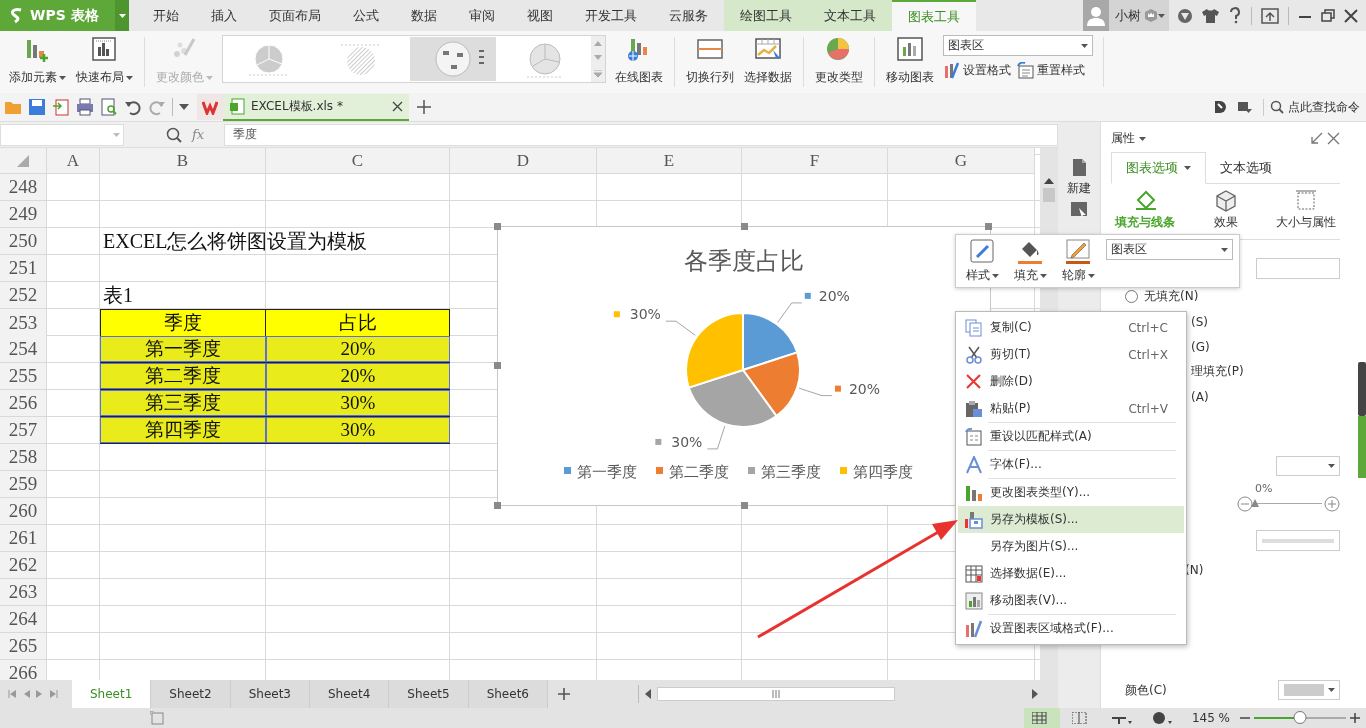 The image size is (1366, 728). Describe the element at coordinates (1200, 346) in the screenshot. I see `option-label: (G)` at that location.